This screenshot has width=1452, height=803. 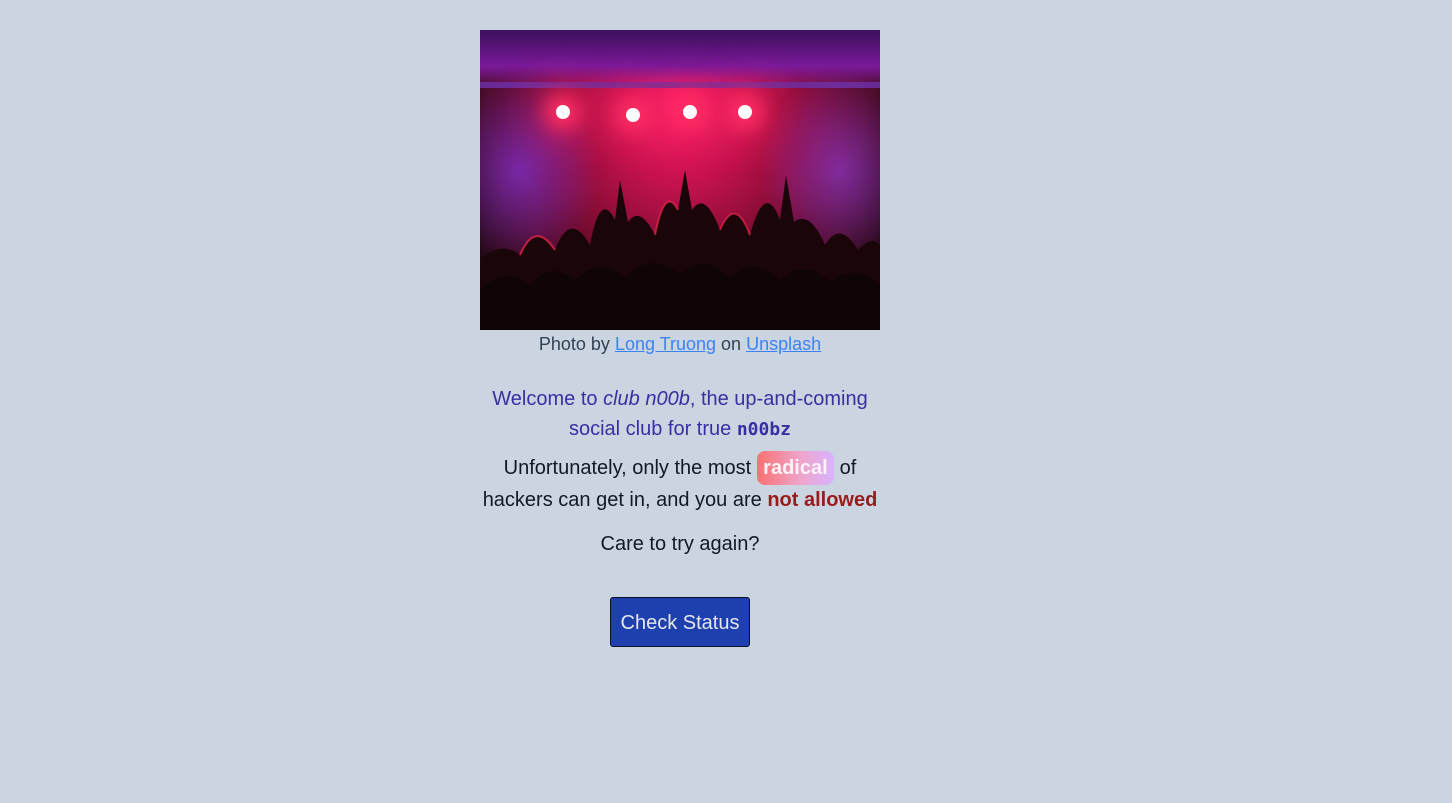 What do you see at coordinates (783, 344) in the screenshot?
I see `unsplash-link: Unsplash` at bounding box center [783, 344].